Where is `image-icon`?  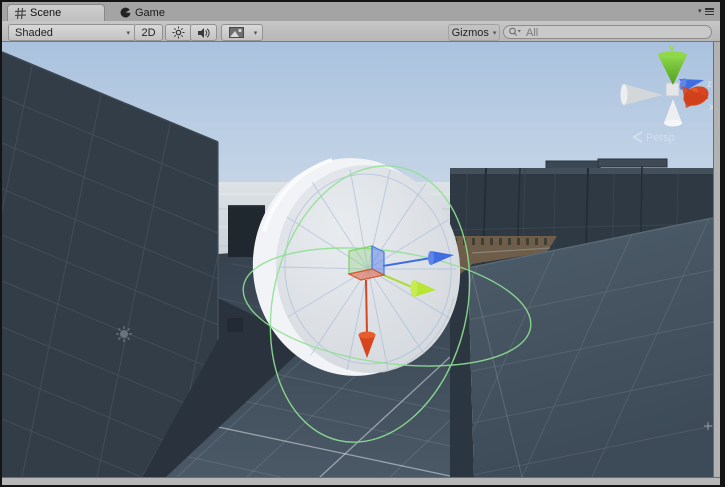
image-icon is located at coordinates (236, 32).